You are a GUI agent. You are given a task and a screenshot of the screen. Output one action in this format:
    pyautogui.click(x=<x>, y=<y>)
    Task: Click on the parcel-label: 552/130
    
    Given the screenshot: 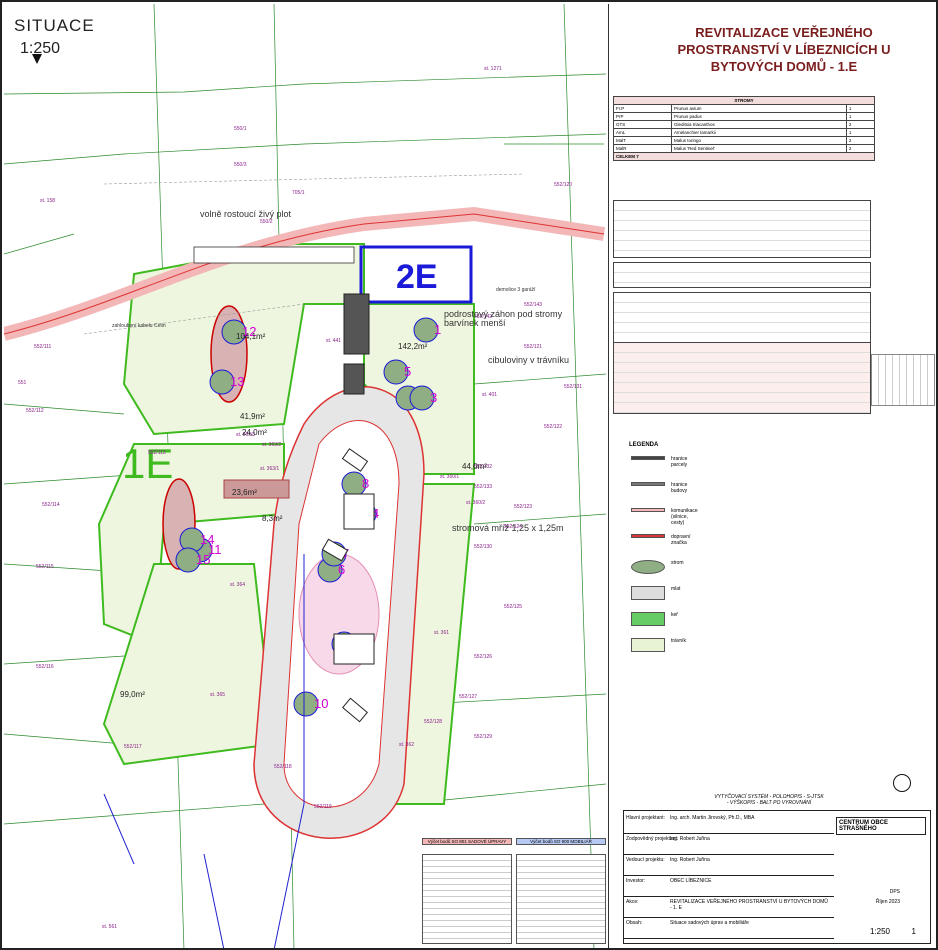 What is the action you would take?
    pyautogui.click(x=483, y=547)
    